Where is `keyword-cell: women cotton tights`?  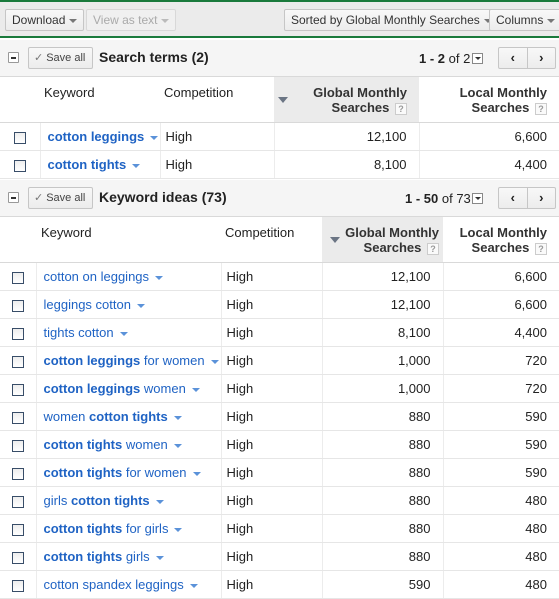
keyword-cell: women cotton tights is located at coordinates (129, 416).